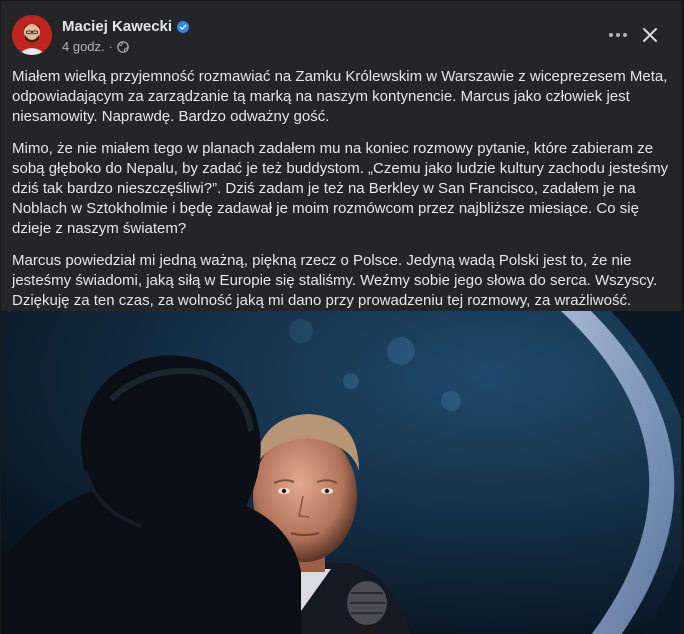  Describe the element at coordinates (117, 26) in the screenshot. I see `author-name: Maciej Kawecki` at that location.